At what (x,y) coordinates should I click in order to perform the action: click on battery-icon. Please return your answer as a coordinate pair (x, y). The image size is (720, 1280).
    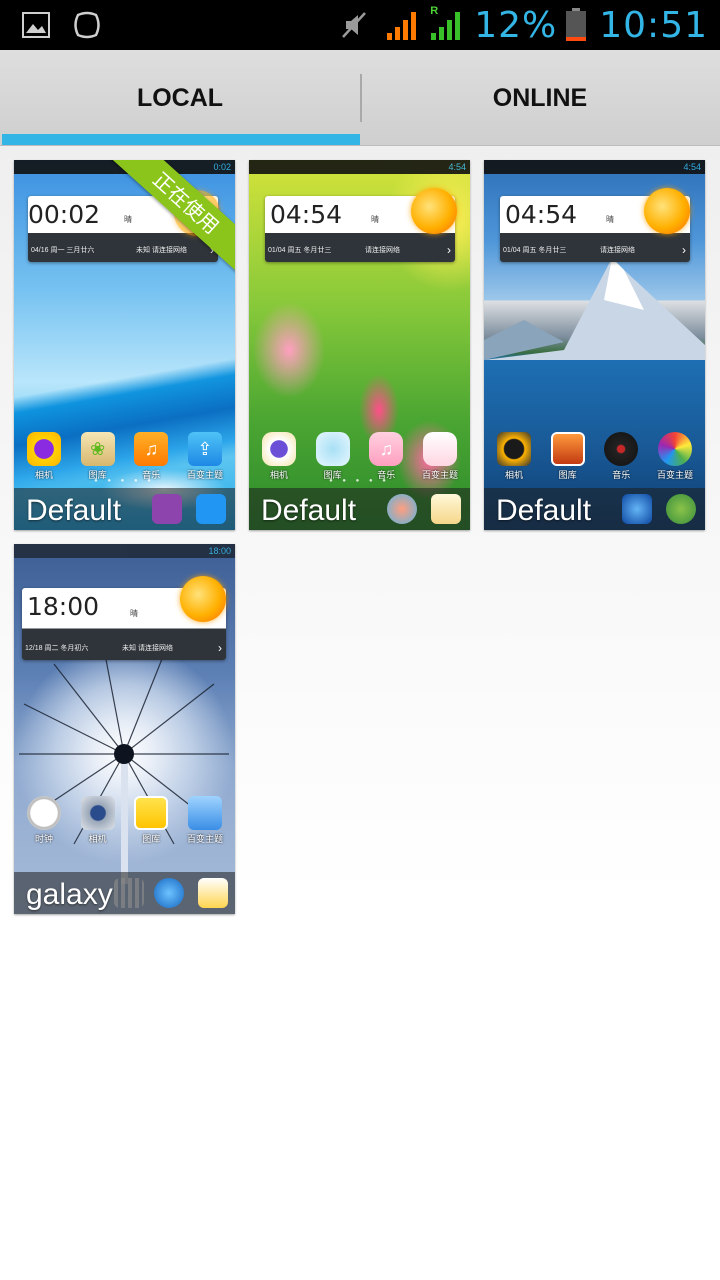
    Looking at the image, I should click on (576, 25).